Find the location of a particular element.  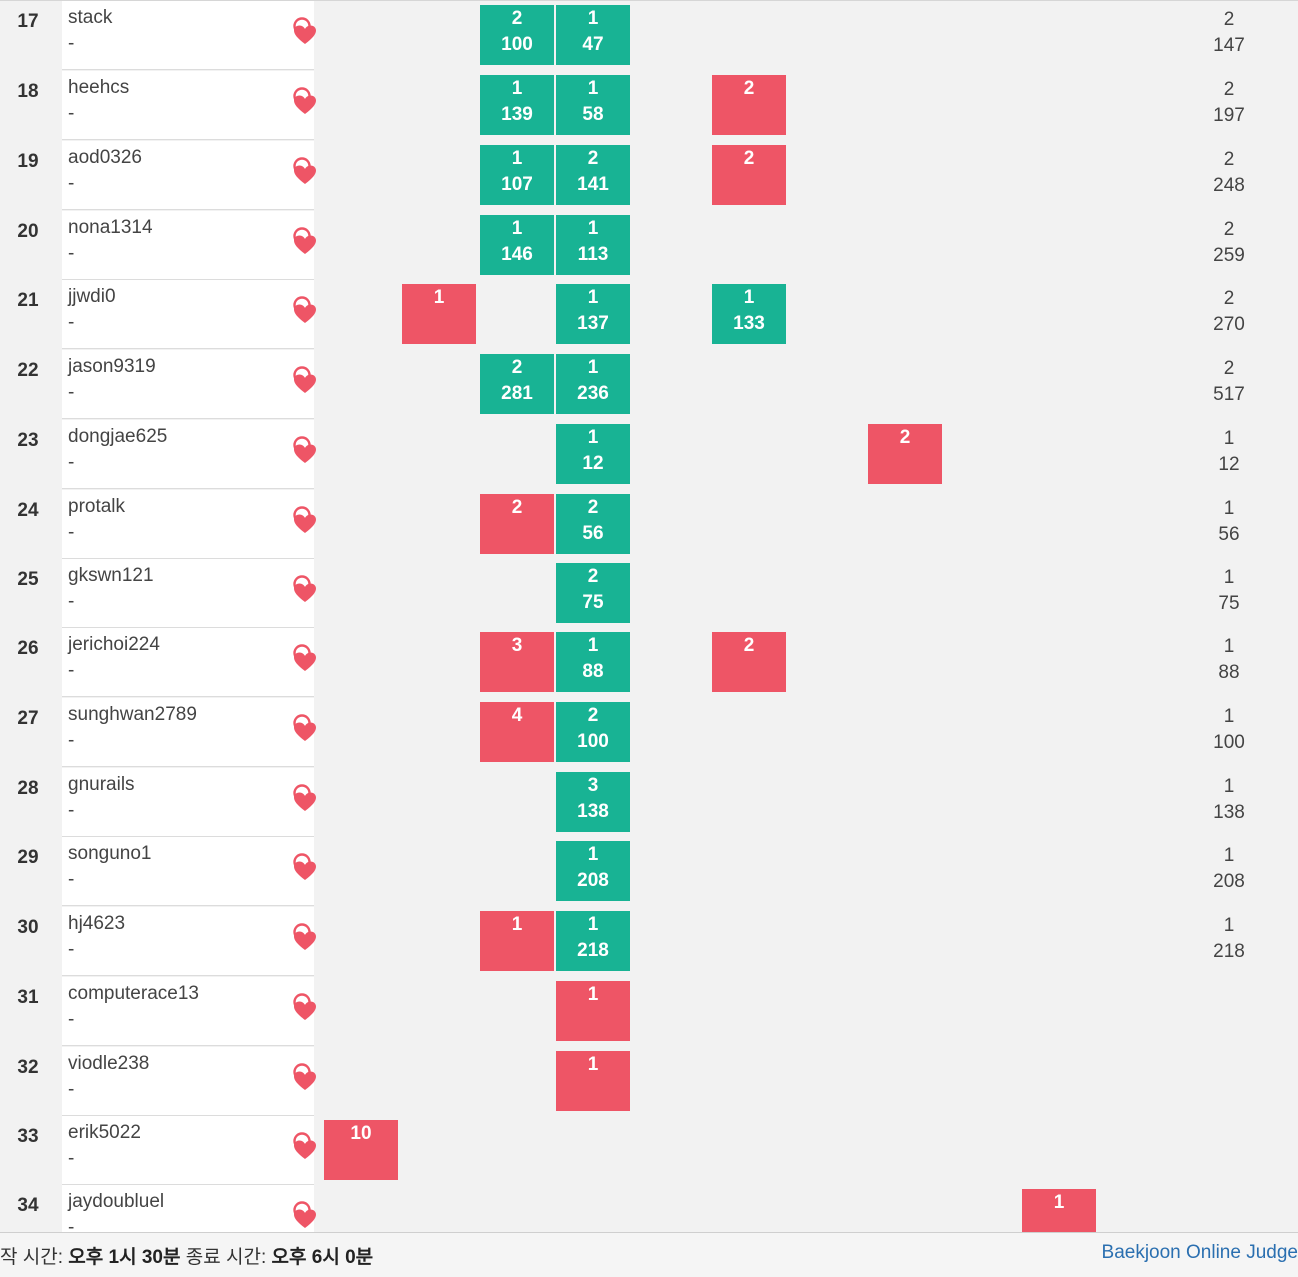

accepted-cell: 1 12 is located at coordinates (593, 454).